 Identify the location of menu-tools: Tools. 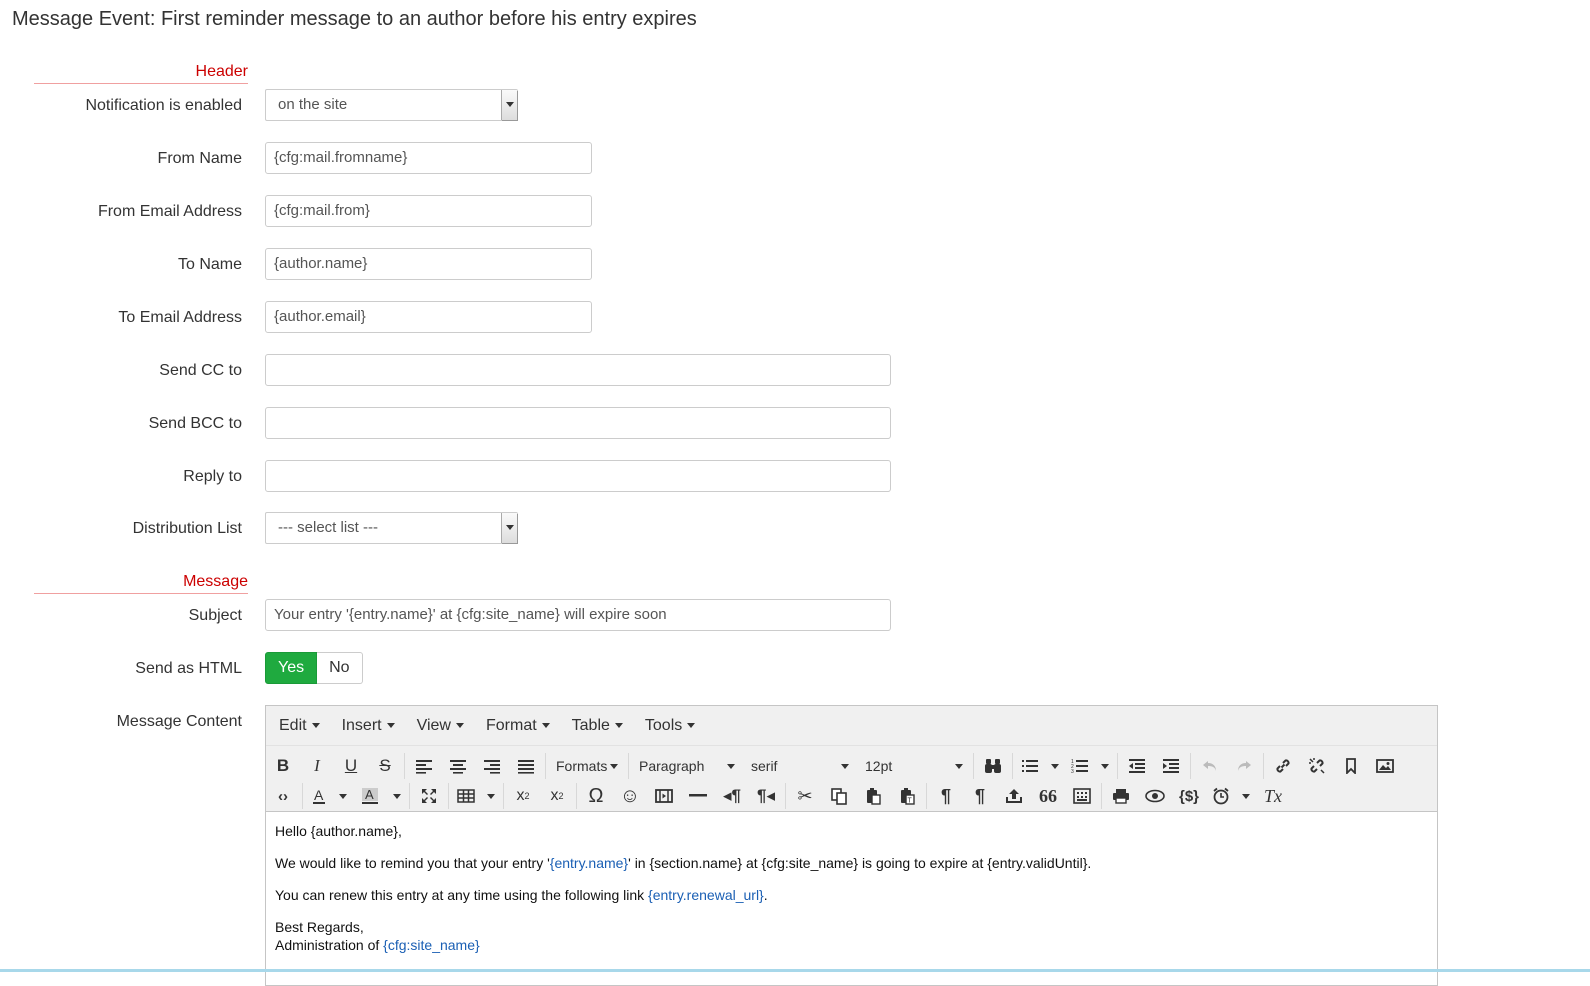
(670, 726).